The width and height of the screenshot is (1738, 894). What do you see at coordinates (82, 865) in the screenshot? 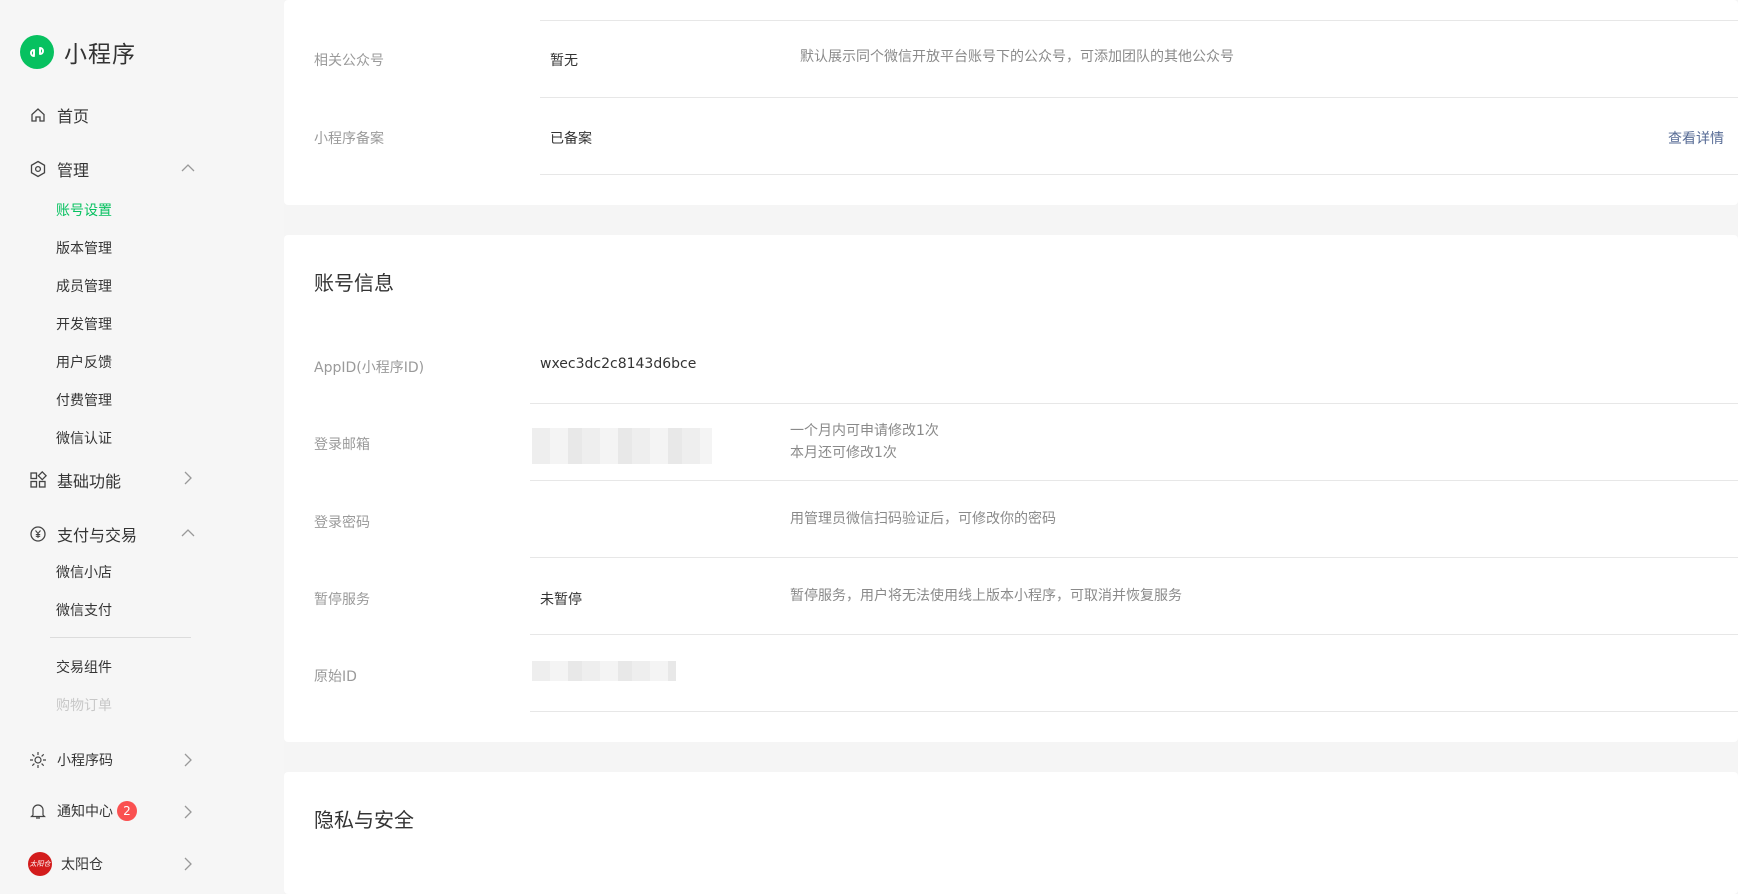
I see `user-name: 太阳仓` at bounding box center [82, 865].